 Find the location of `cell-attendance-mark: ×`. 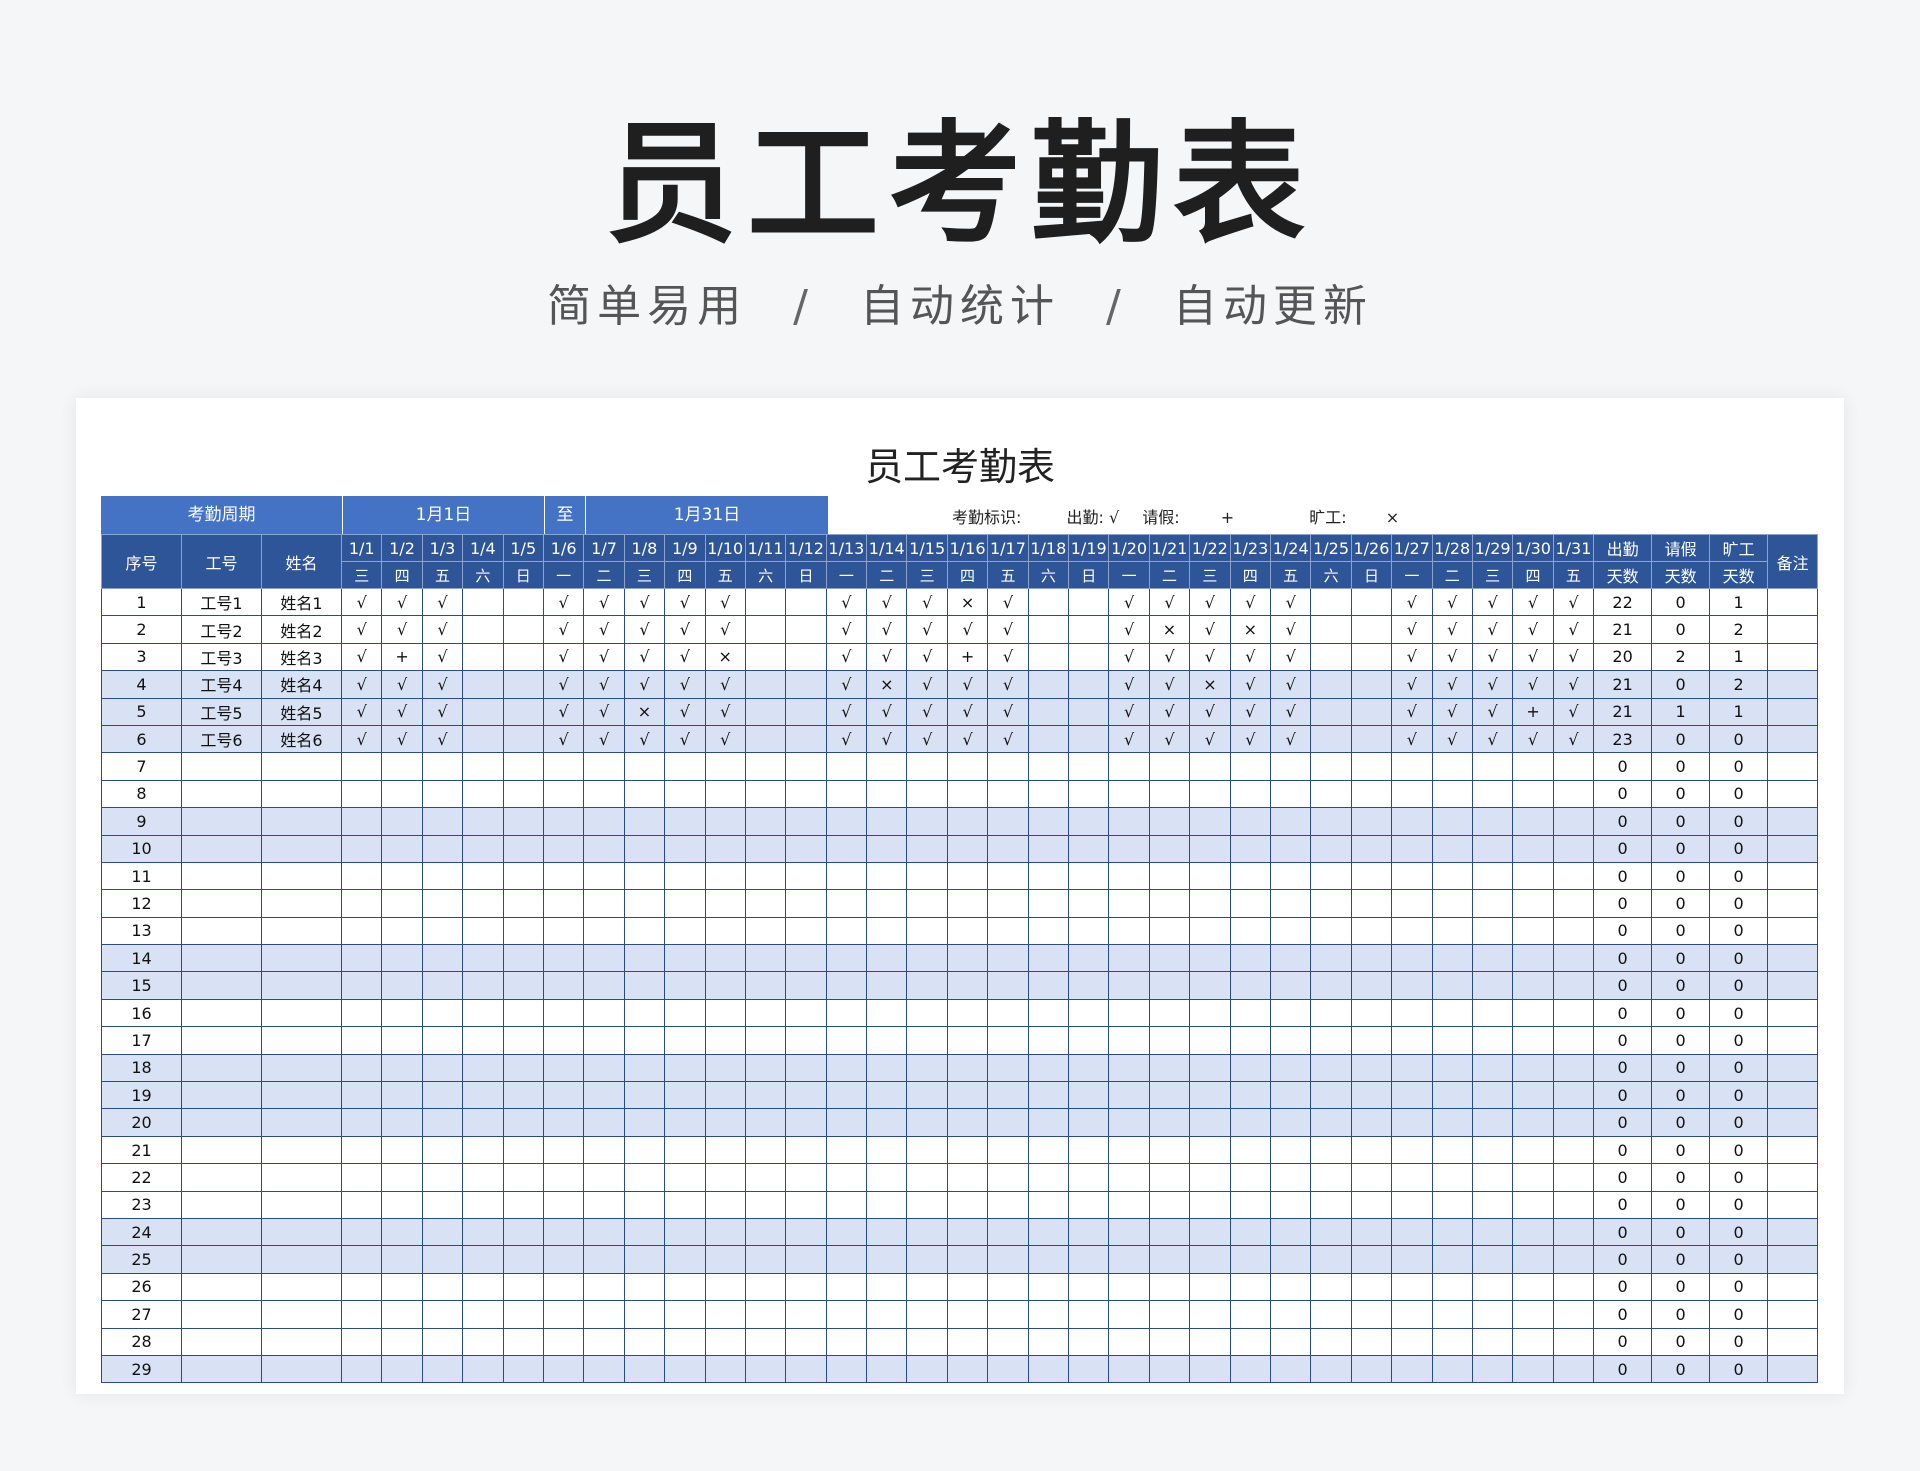

cell-attendance-mark: × is located at coordinates (887, 684).